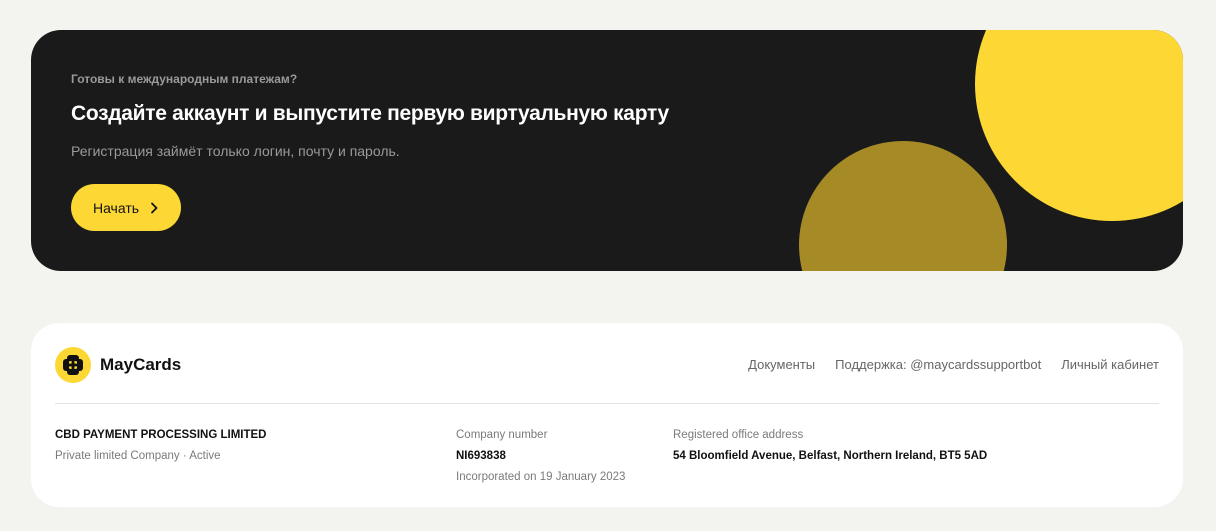 The height and width of the screenshot is (531, 1216). I want to click on company-status: Private limited Company · Active, so click(138, 456).